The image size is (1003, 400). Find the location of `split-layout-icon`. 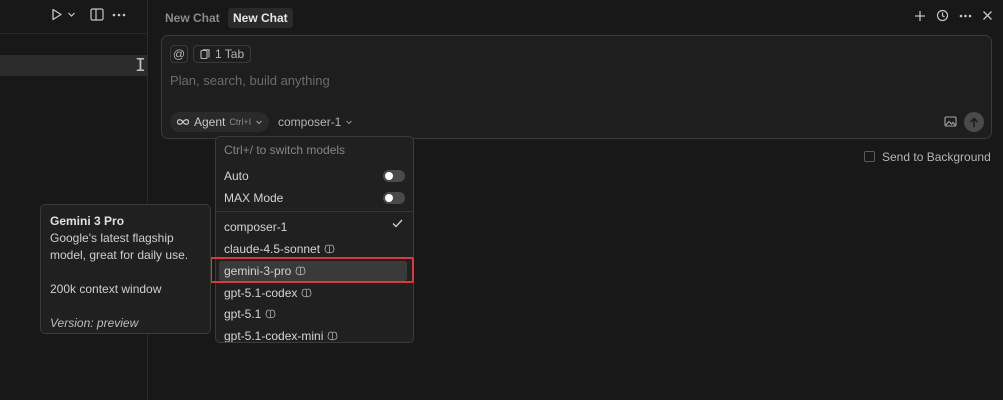

split-layout-icon is located at coordinates (97, 14).